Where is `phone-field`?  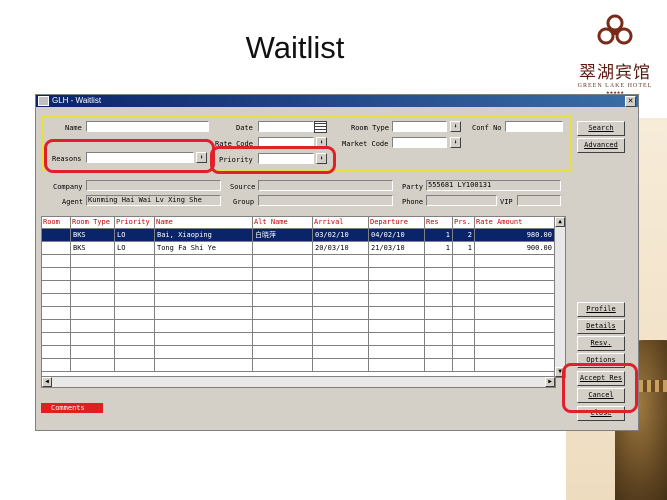 phone-field is located at coordinates (461, 200).